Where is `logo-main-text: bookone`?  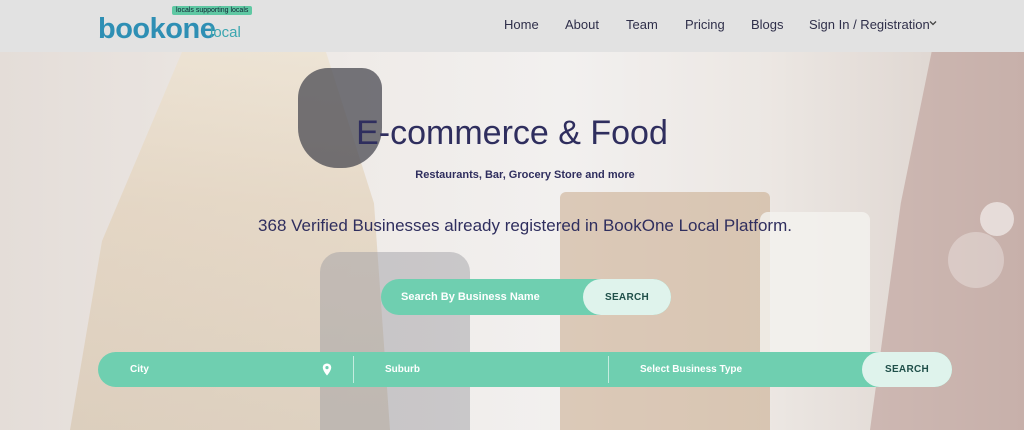
logo-main-text: bookone is located at coordinates (157, 29).